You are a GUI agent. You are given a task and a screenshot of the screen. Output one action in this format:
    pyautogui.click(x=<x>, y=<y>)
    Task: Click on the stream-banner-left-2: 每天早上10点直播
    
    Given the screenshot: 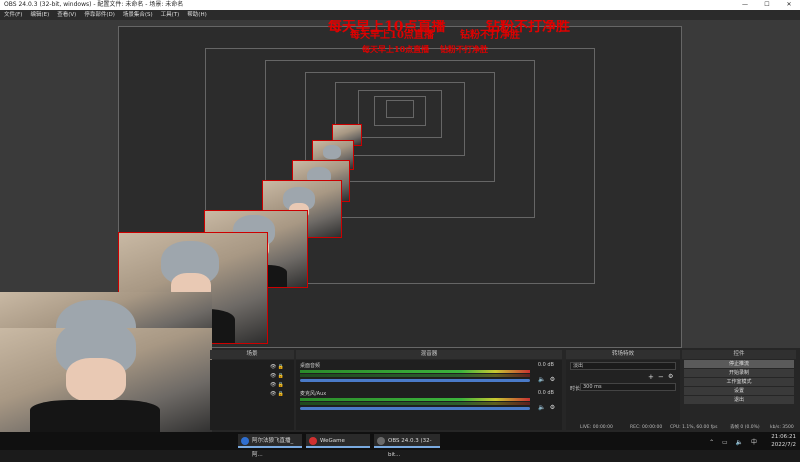 What is the action you would take?
    pyautogui.click(x=392, y=35)
    